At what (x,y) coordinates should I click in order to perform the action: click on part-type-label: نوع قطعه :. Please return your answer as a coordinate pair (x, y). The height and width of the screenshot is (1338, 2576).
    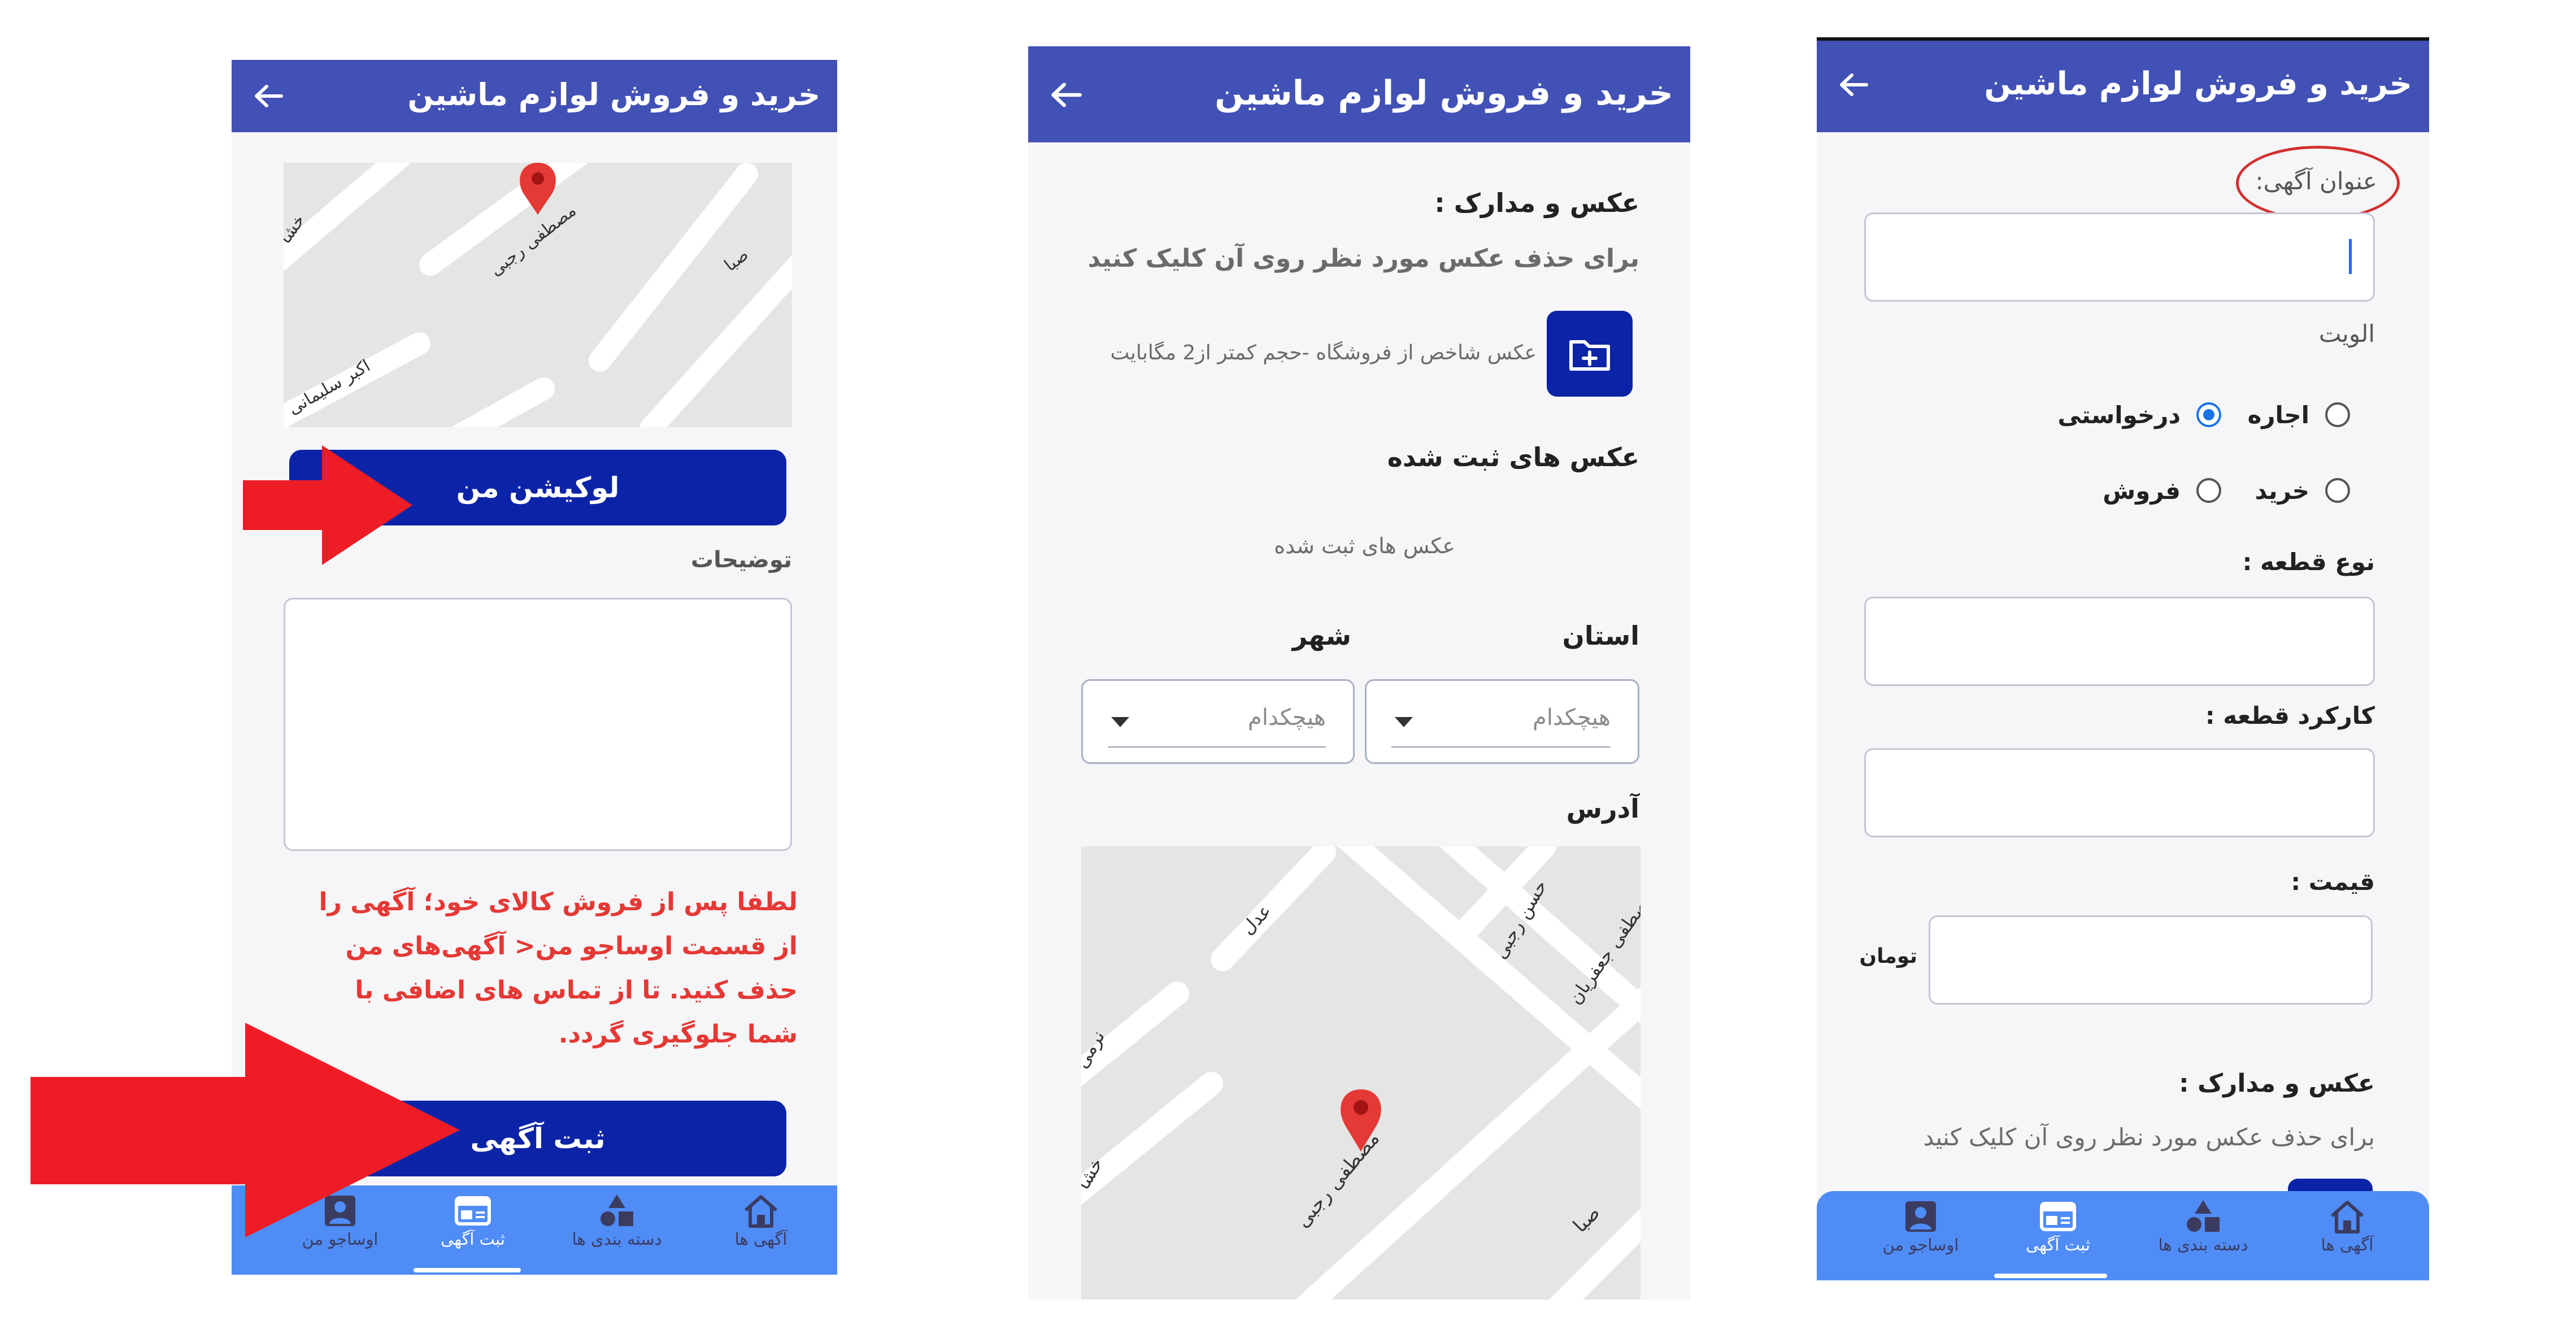
    Looking at the image, I should click on (2308, 562).